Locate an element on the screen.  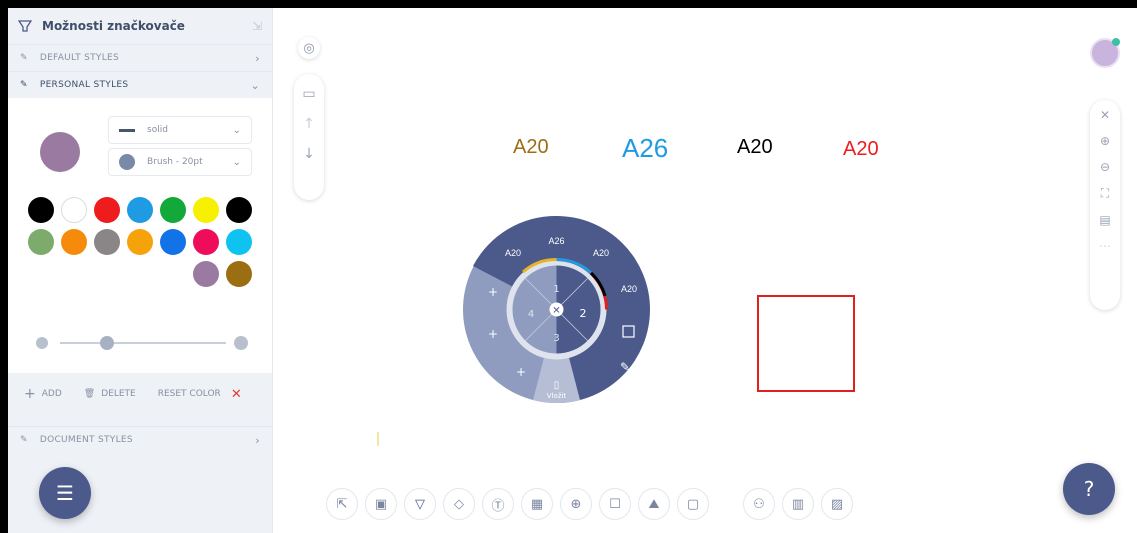
radial-label-1: A20 is located at coordinates (513, 253).